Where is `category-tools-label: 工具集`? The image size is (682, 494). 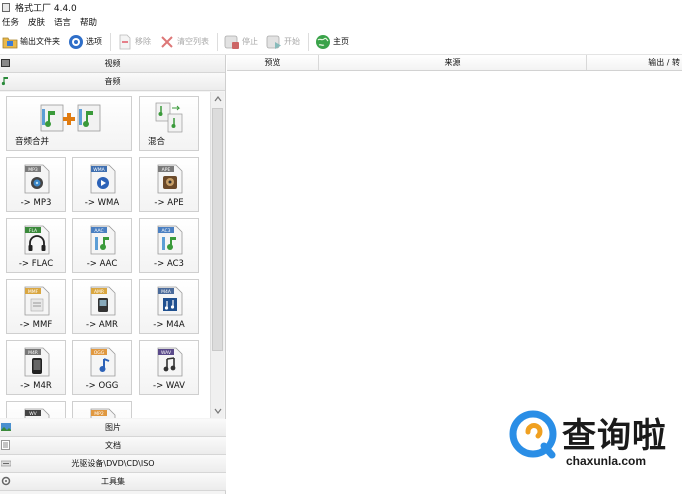 category-tools-label: 工具集 is located at coordinates (113, 481).